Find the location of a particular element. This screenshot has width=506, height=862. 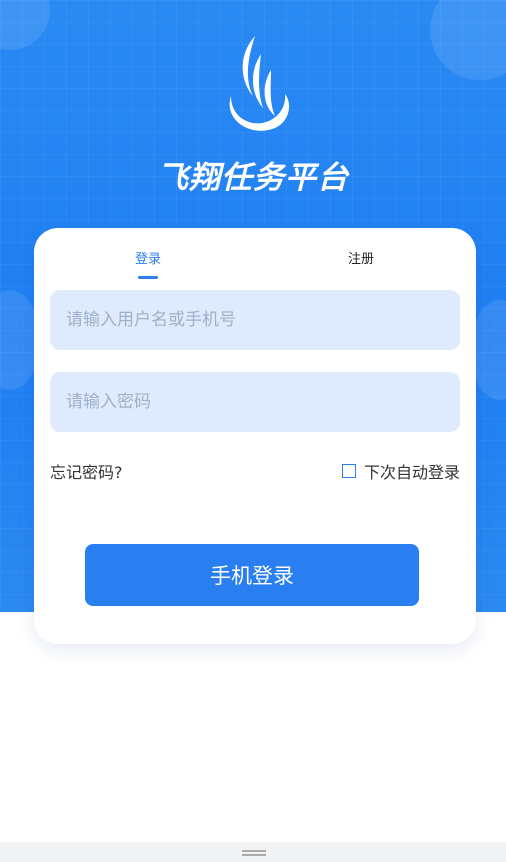

tab-register: 注册 is located at coordinates (361, 257).